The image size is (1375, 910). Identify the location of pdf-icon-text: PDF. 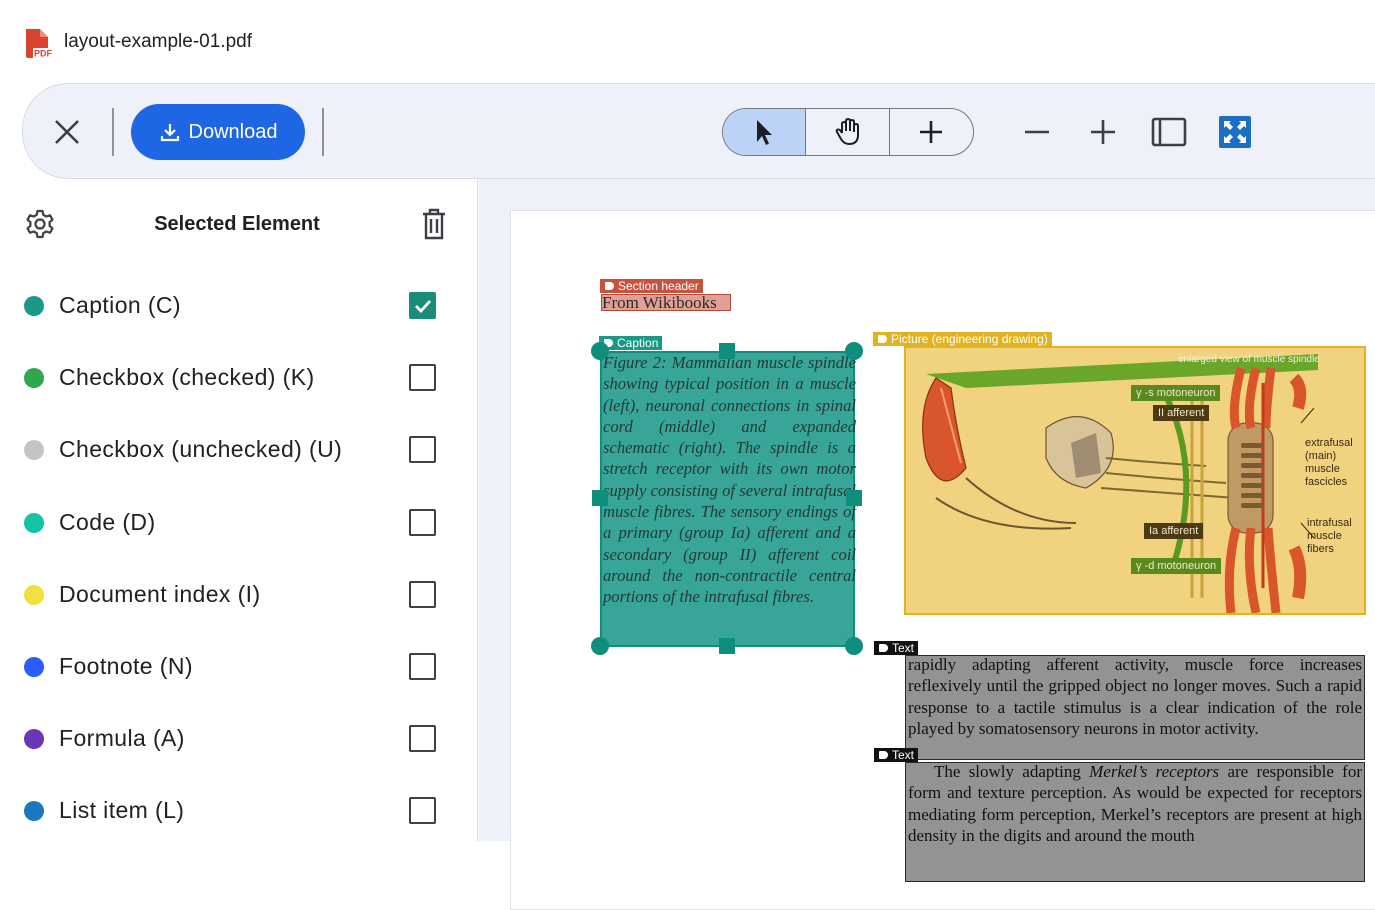
(43, 54).